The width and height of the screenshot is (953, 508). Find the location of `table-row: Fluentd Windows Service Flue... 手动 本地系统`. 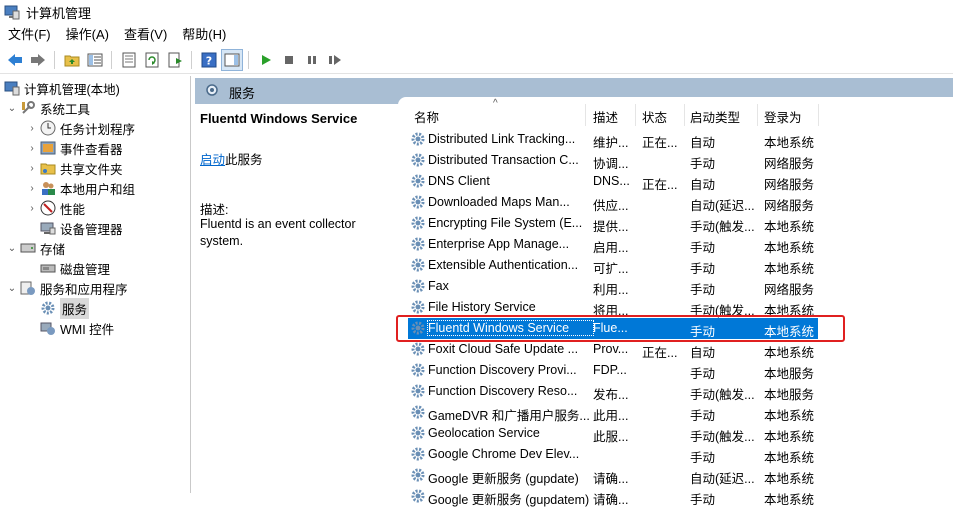

table-row: Fluentd Windows Service Flue... 手动 本地系统 is located at coordinates (613, 328).